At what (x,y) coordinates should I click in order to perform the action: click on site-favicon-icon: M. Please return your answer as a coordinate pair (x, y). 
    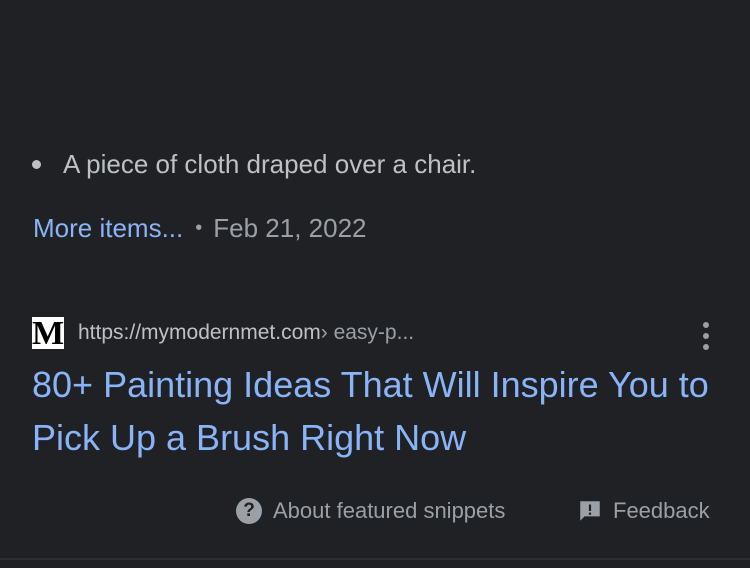
    Looking at the image, I should click on (48, 333).